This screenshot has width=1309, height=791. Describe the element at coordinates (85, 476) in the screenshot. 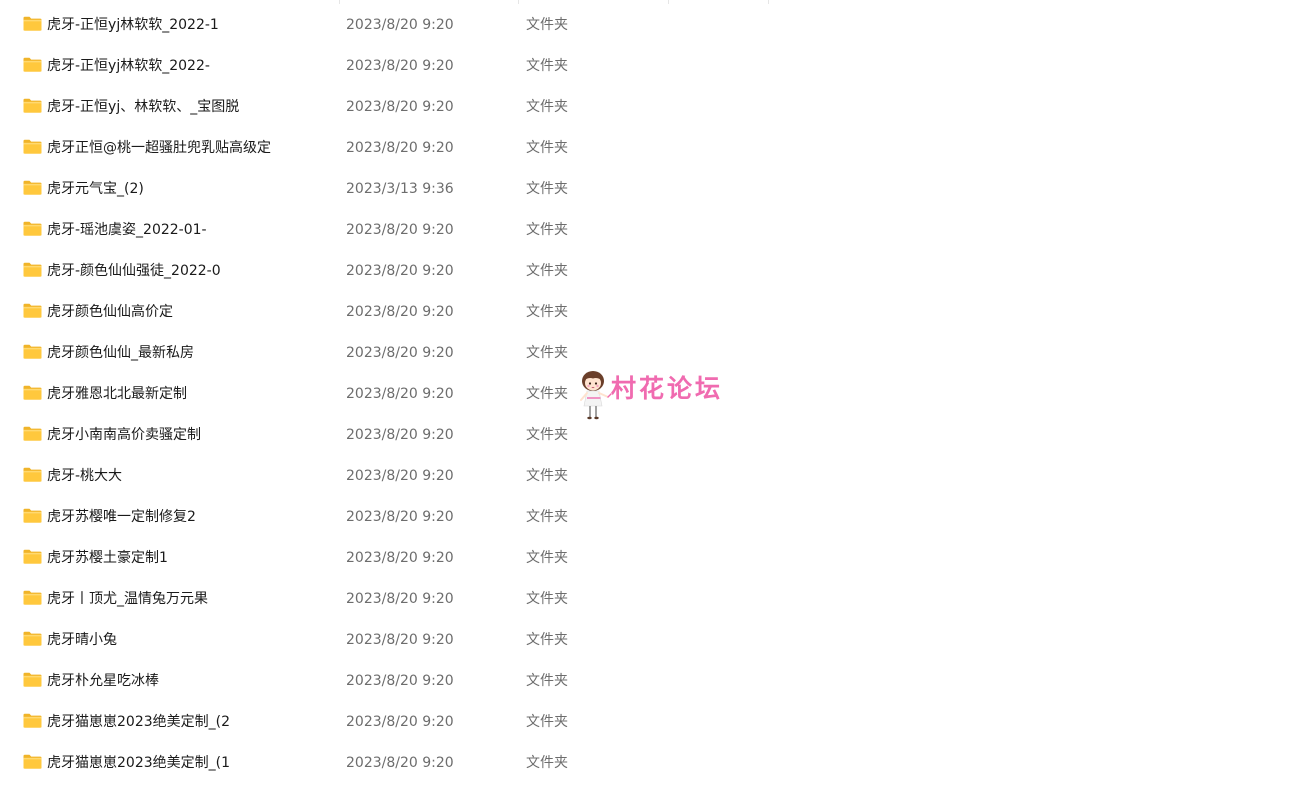

I see `file-name: 虎牙-桃大大` at that location.